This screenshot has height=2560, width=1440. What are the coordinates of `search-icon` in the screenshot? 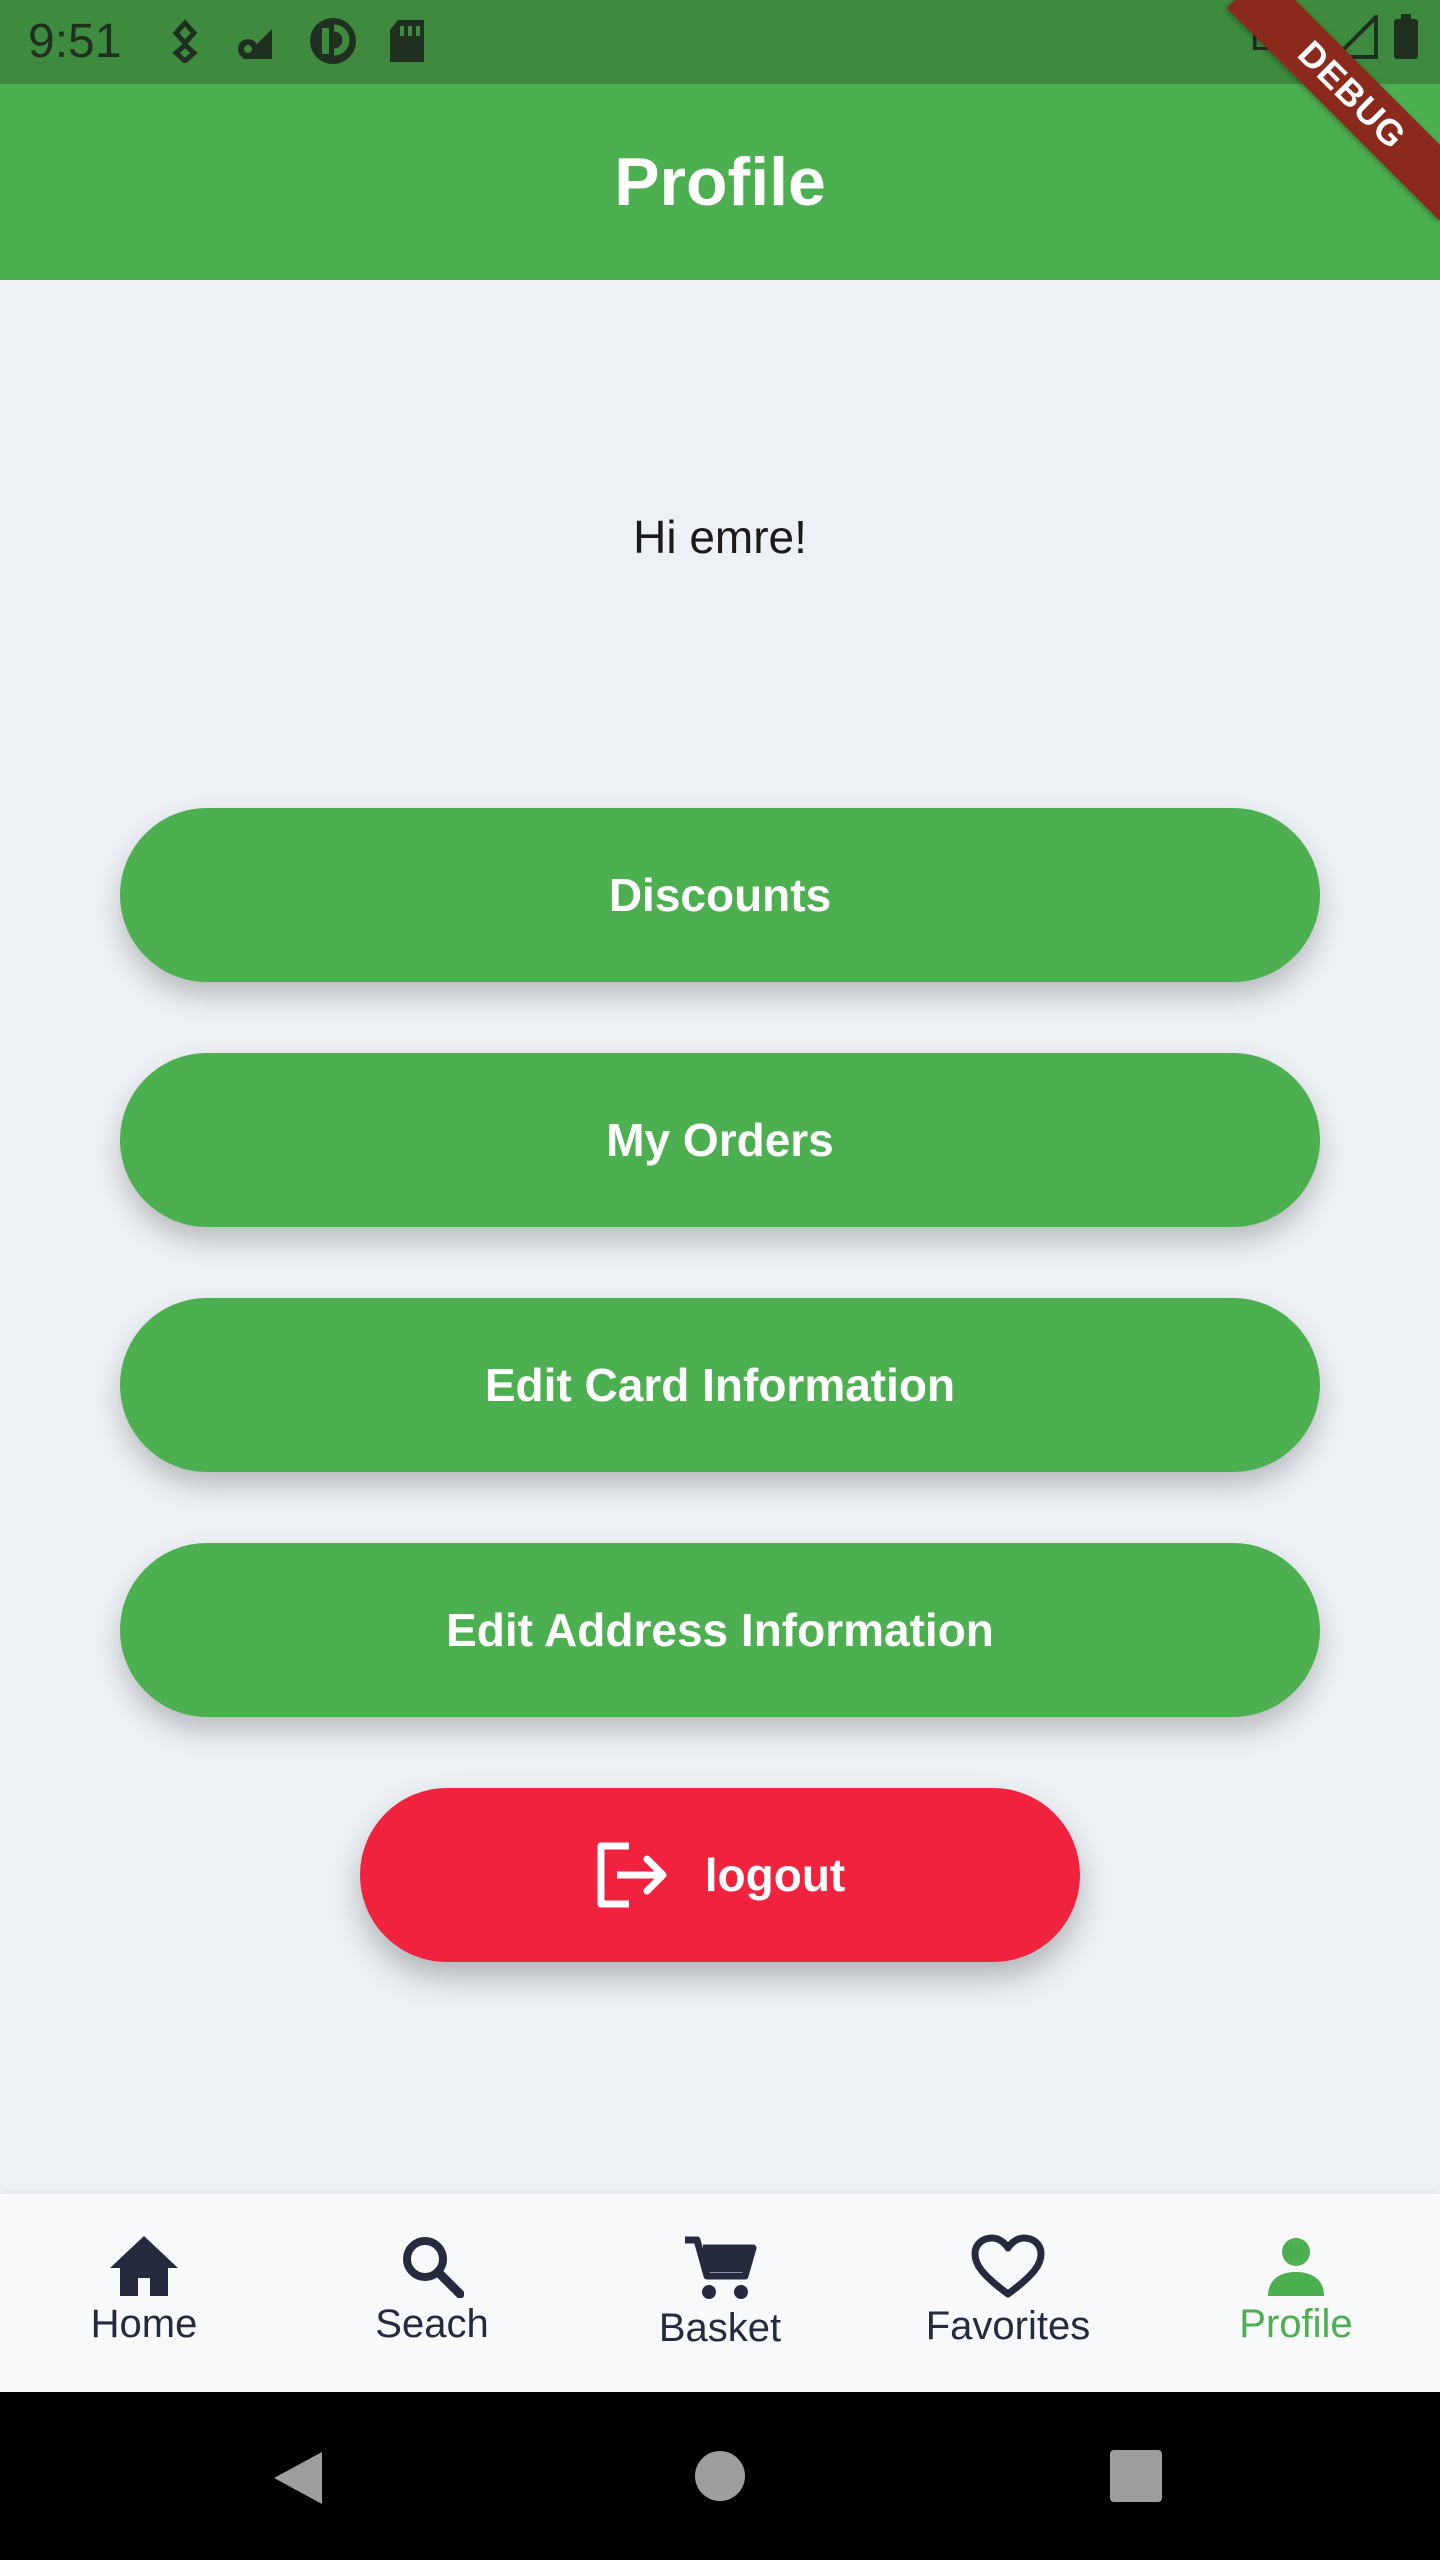 It's located at (433, 2267).